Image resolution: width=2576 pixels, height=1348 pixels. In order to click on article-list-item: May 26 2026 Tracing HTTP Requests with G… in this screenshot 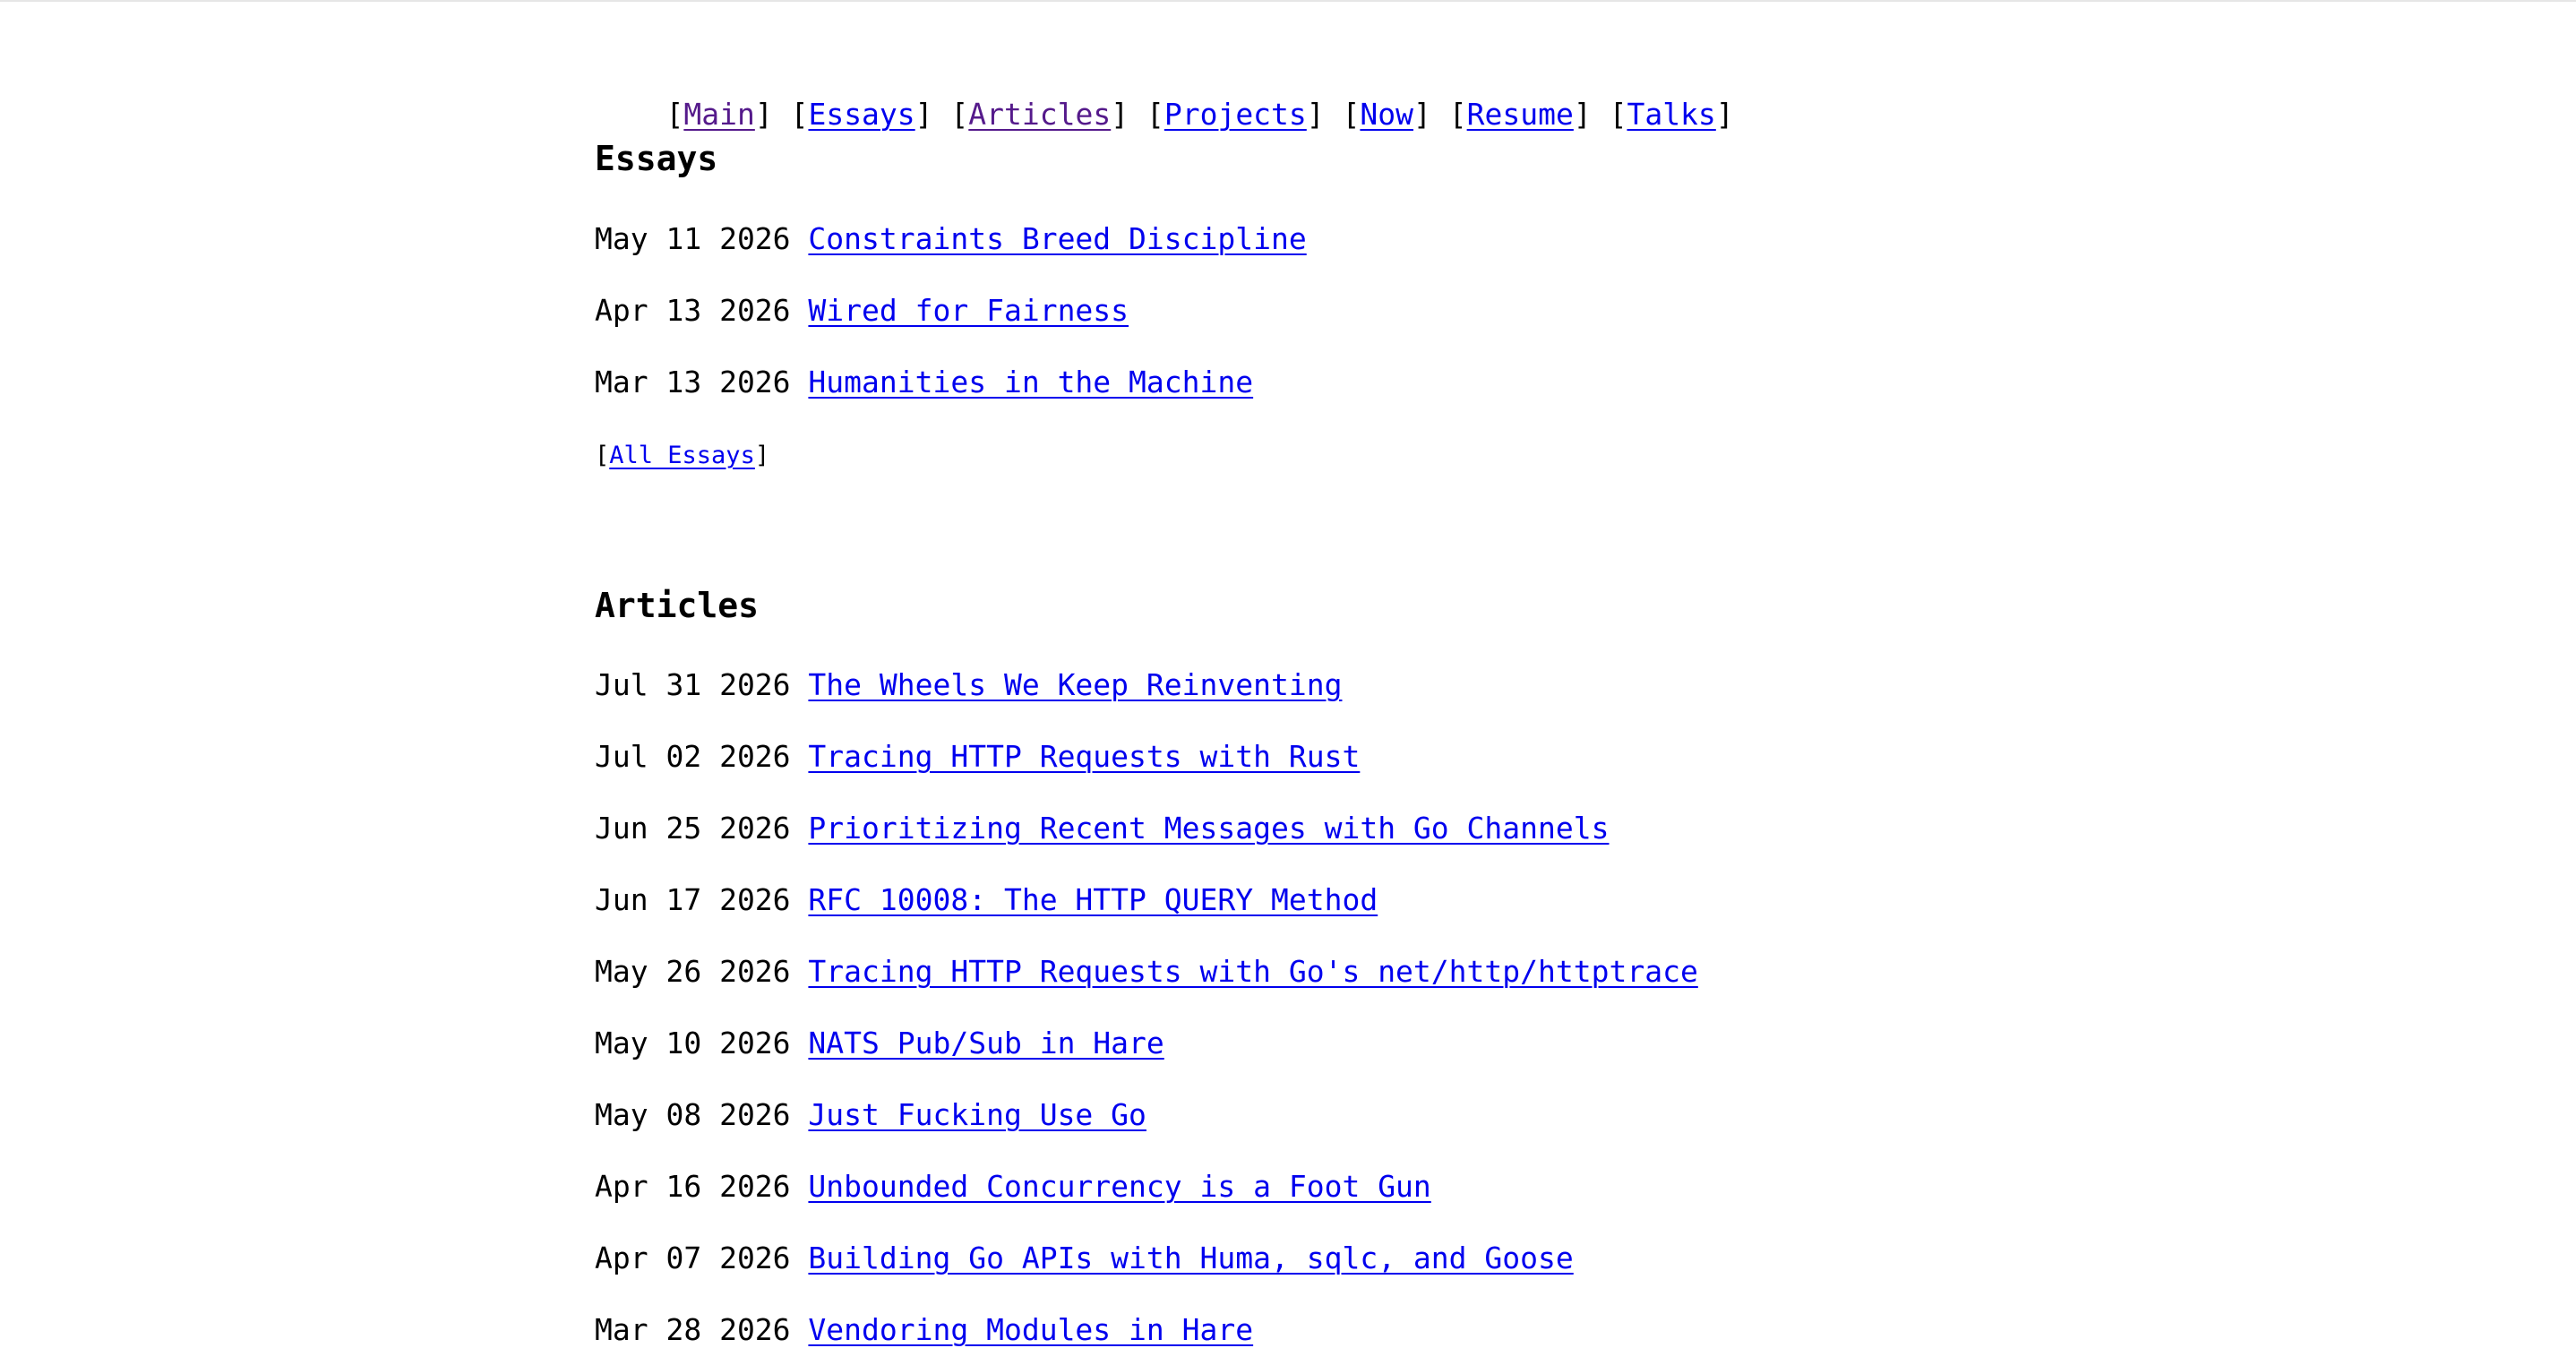, I will do `click(1146, 972)`.